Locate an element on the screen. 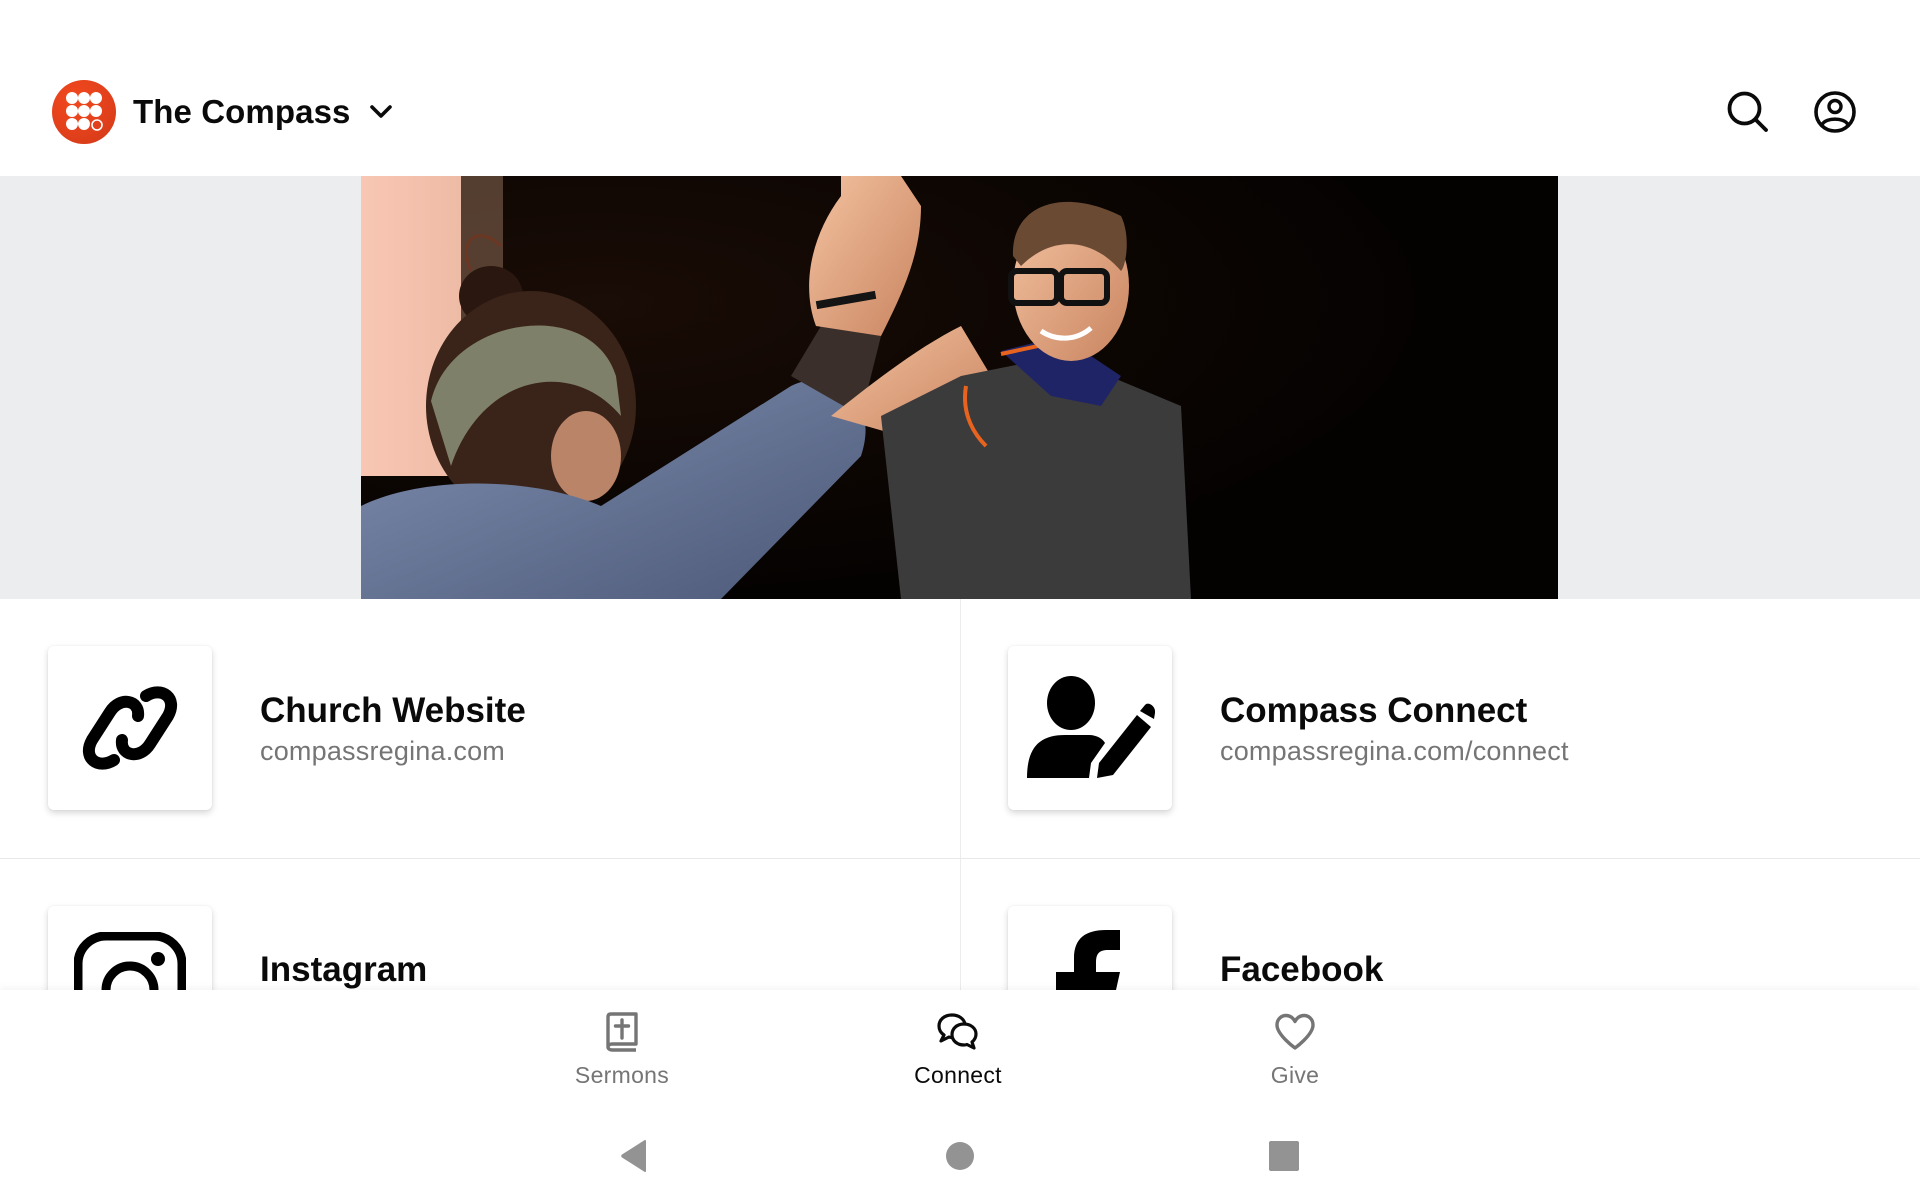 The height and width of the screenshot is (1200, 1920). system-back-button is located at coordinates (634, 1156).